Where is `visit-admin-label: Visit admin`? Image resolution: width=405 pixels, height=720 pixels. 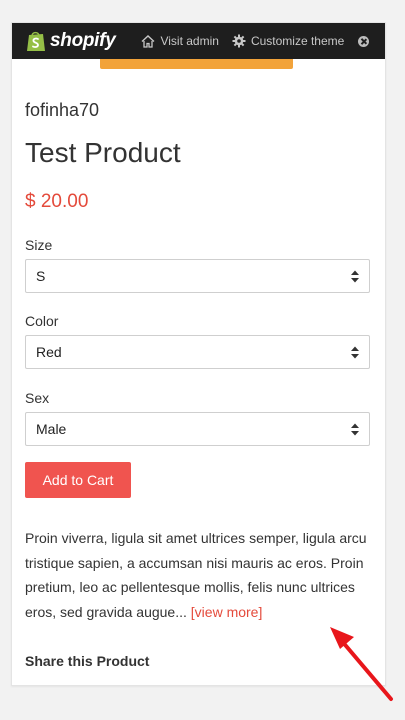
visit-admin-label: Visit admin is located at coordinates (189, 41).